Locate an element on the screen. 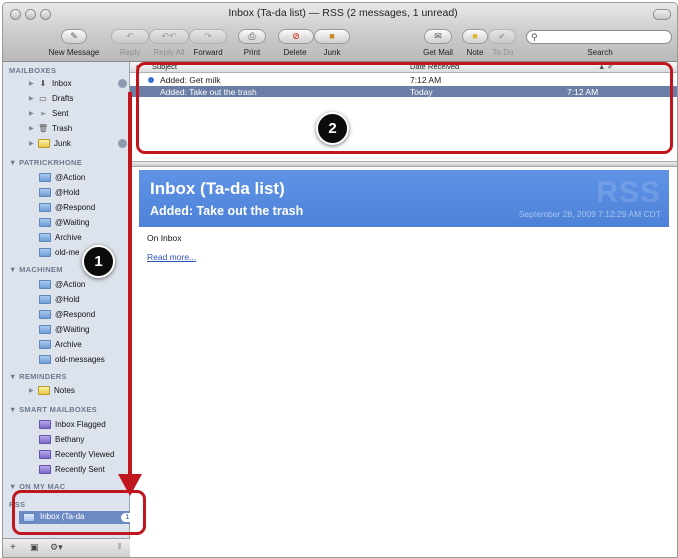 This screenshot has width=678, height=558. account1-header: ▼ PATRICKRHONE is located at coordinates (45, 162).